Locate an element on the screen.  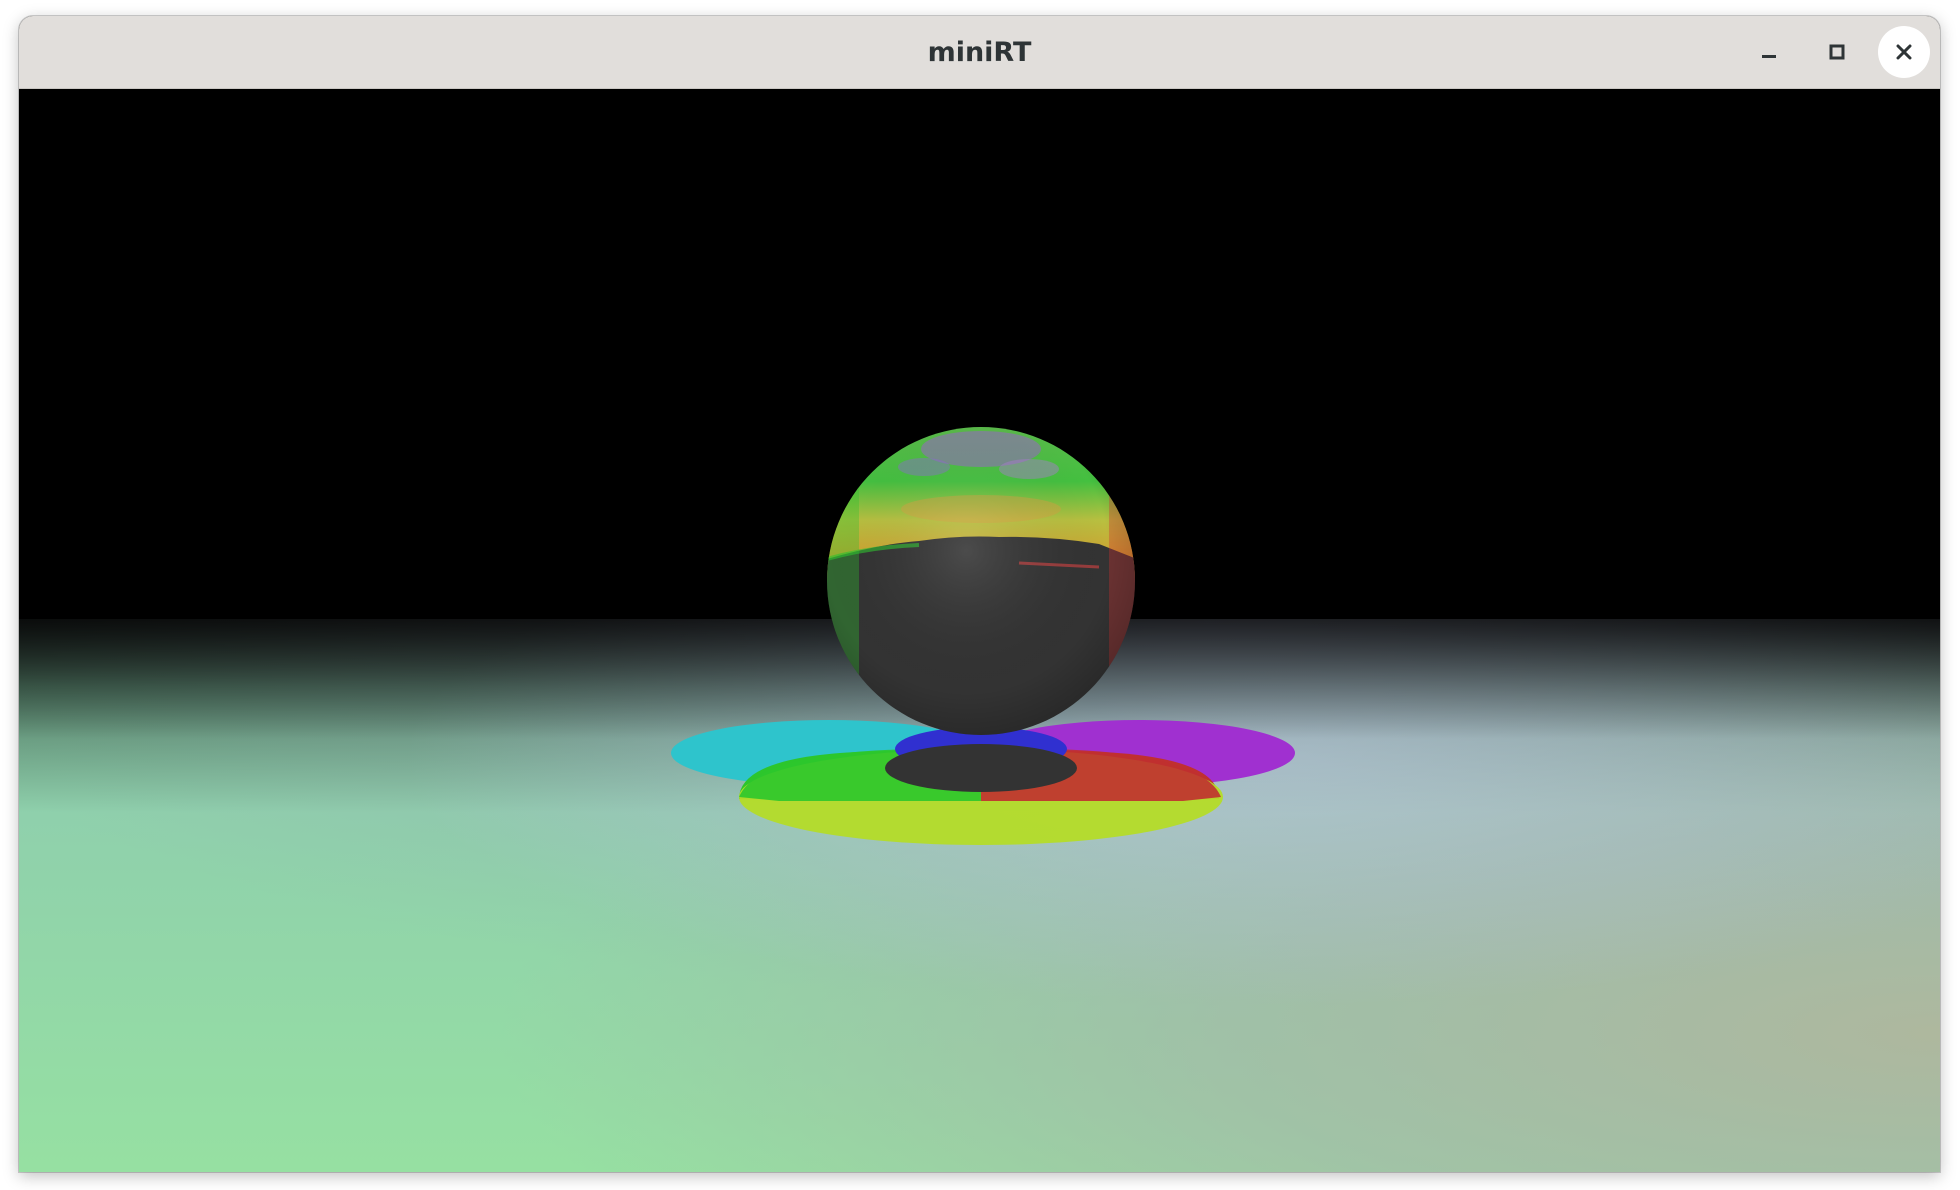
close-icon is located at coordinates (1904, 52).